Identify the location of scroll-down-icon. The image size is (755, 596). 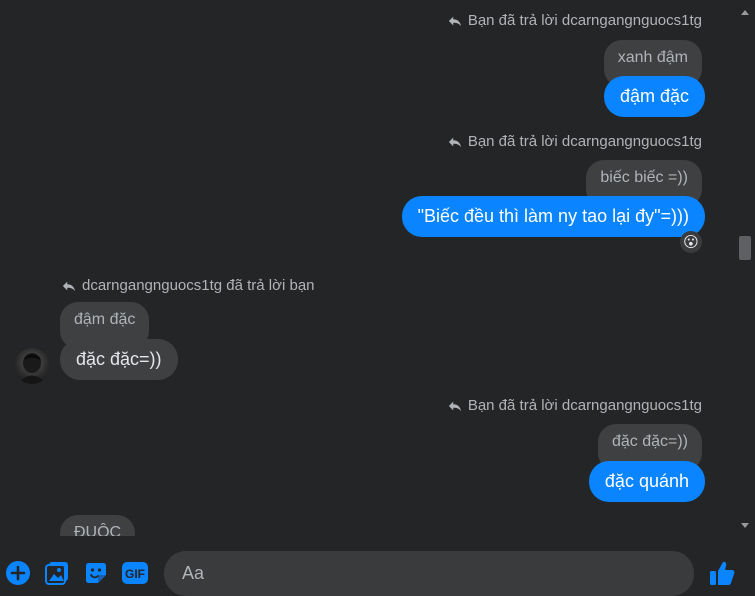
(745, 525).